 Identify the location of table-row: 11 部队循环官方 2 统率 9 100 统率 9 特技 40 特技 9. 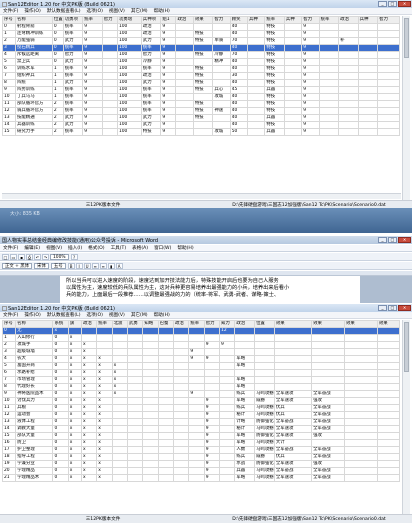
(200, 104).